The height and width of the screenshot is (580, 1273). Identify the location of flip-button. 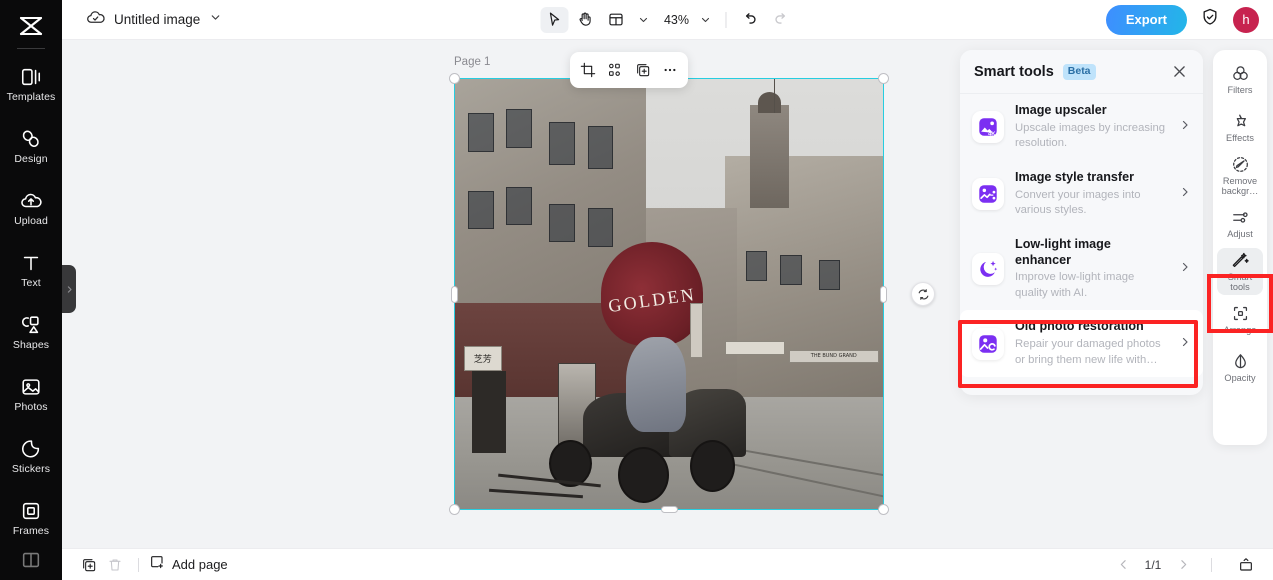
(615, 70).